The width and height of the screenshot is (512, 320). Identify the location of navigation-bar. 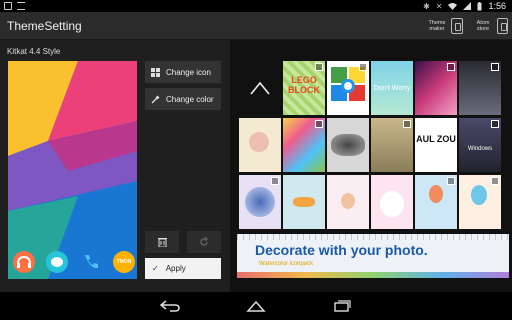
(256, 306).